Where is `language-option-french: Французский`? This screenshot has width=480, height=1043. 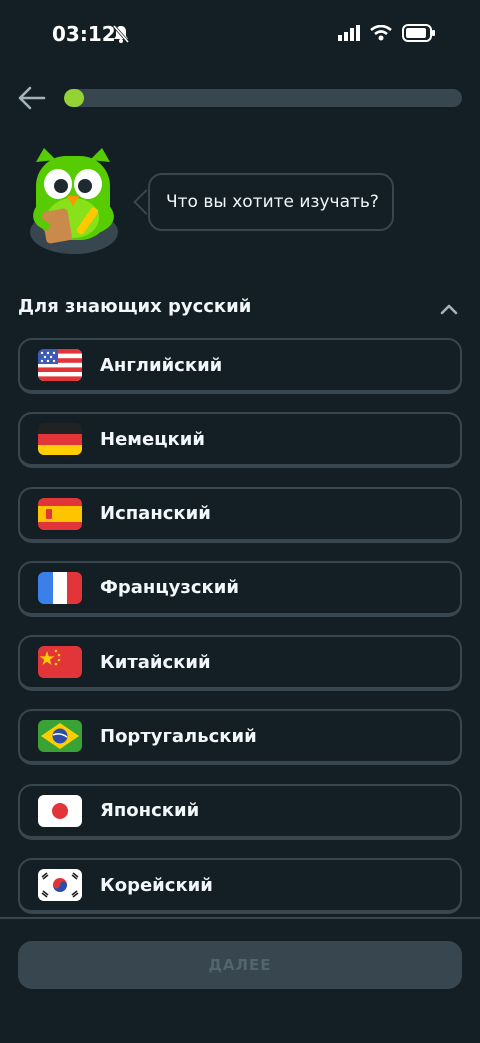
language-option-french: Французский is located at coordinates (240, 588).